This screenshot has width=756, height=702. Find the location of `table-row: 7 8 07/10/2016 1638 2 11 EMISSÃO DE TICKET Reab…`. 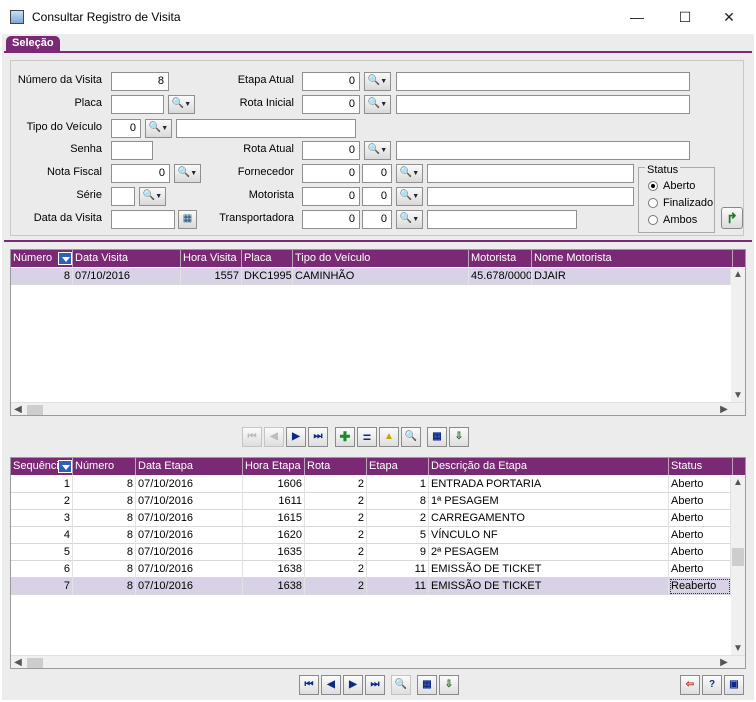

table-row: 7 8 07/10/2016 1638 2 11 EMISSÃO DE TICKET Reab… is located at coordinates (371, 586).